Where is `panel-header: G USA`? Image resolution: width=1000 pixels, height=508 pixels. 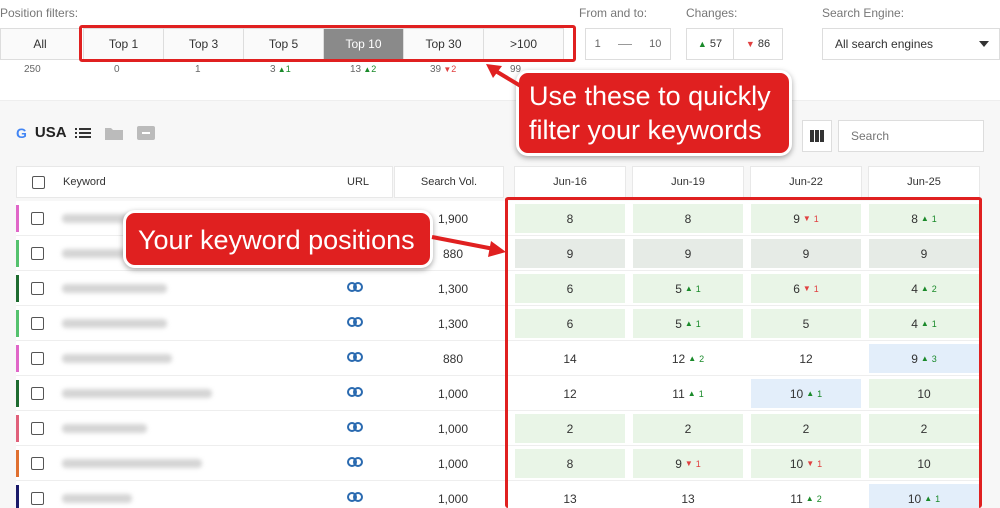
panel-header: G USA is located at coordinates (85, 132).